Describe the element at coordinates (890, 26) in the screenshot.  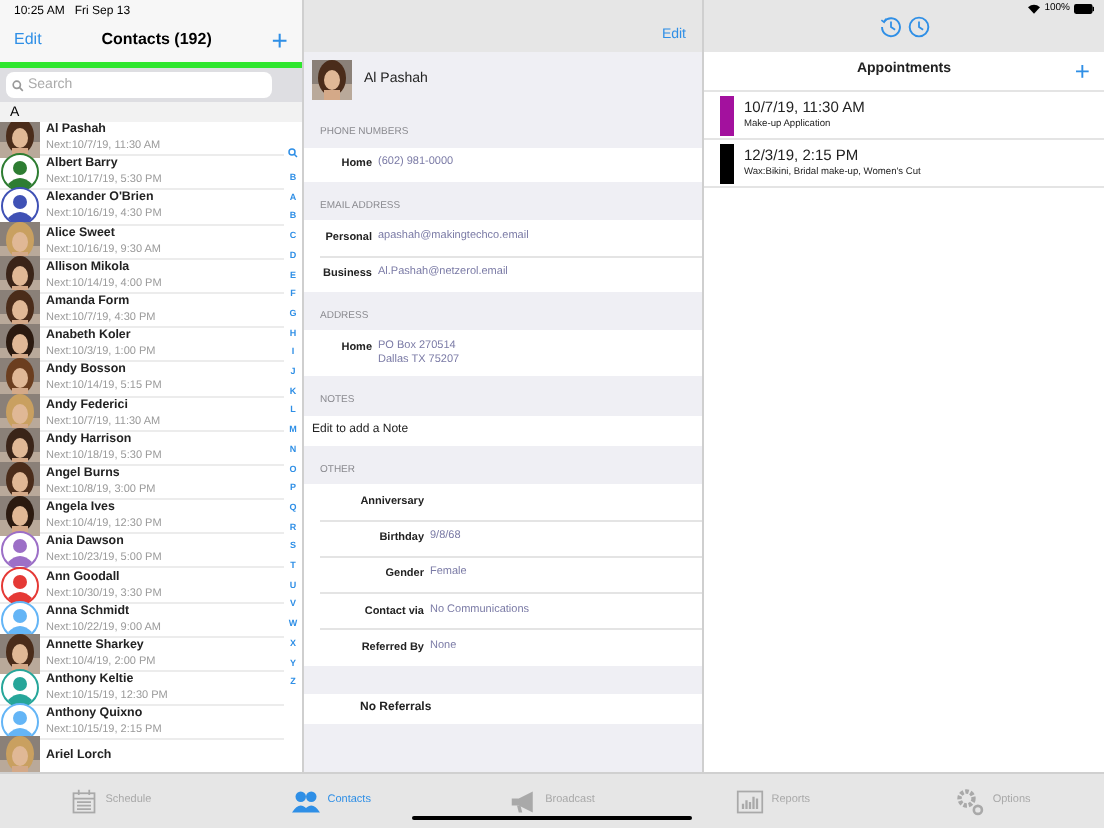
I see `clock-history-icon` at that location.